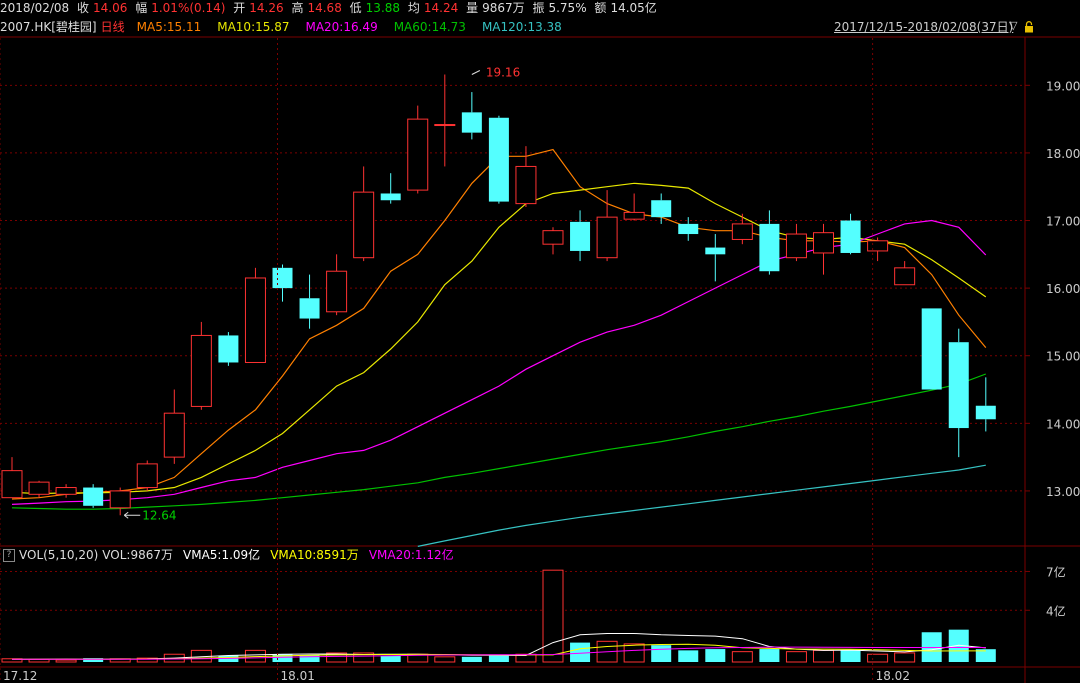 The width and height of the screenshot is (1080, 683). Describe the element at coordinates (26, 27) in the screenshot. I see `stock-symbol: 2007.HK` at that location.